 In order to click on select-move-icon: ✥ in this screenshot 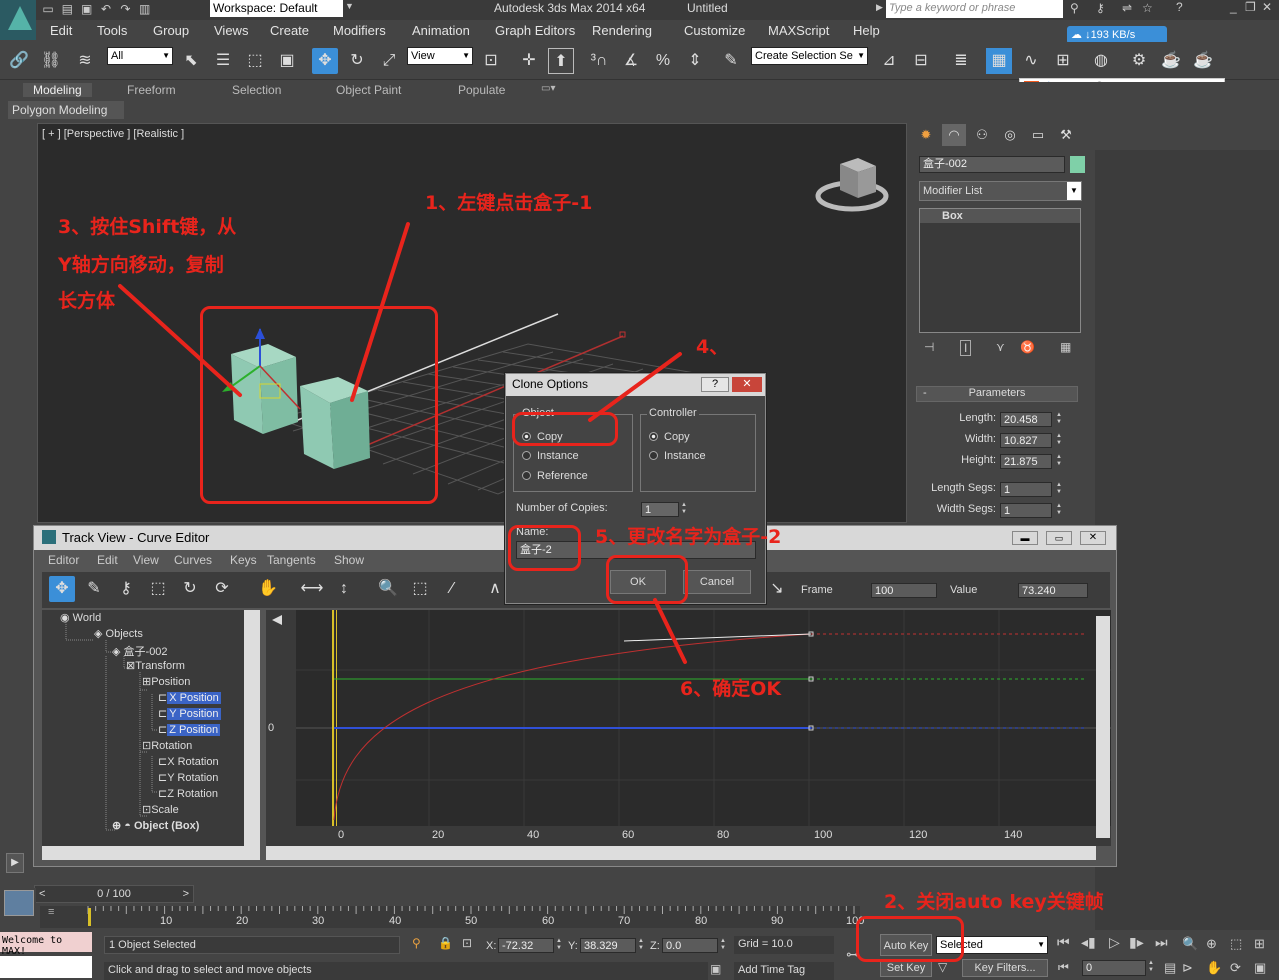, I will do `click(325, 61)`.